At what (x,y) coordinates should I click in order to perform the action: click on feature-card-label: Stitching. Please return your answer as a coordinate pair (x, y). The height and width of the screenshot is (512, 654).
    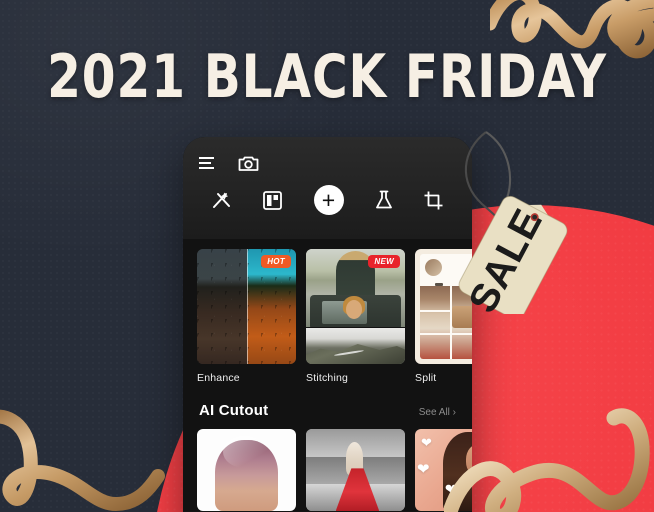
    Looking at the image, I should click on (327, 378).